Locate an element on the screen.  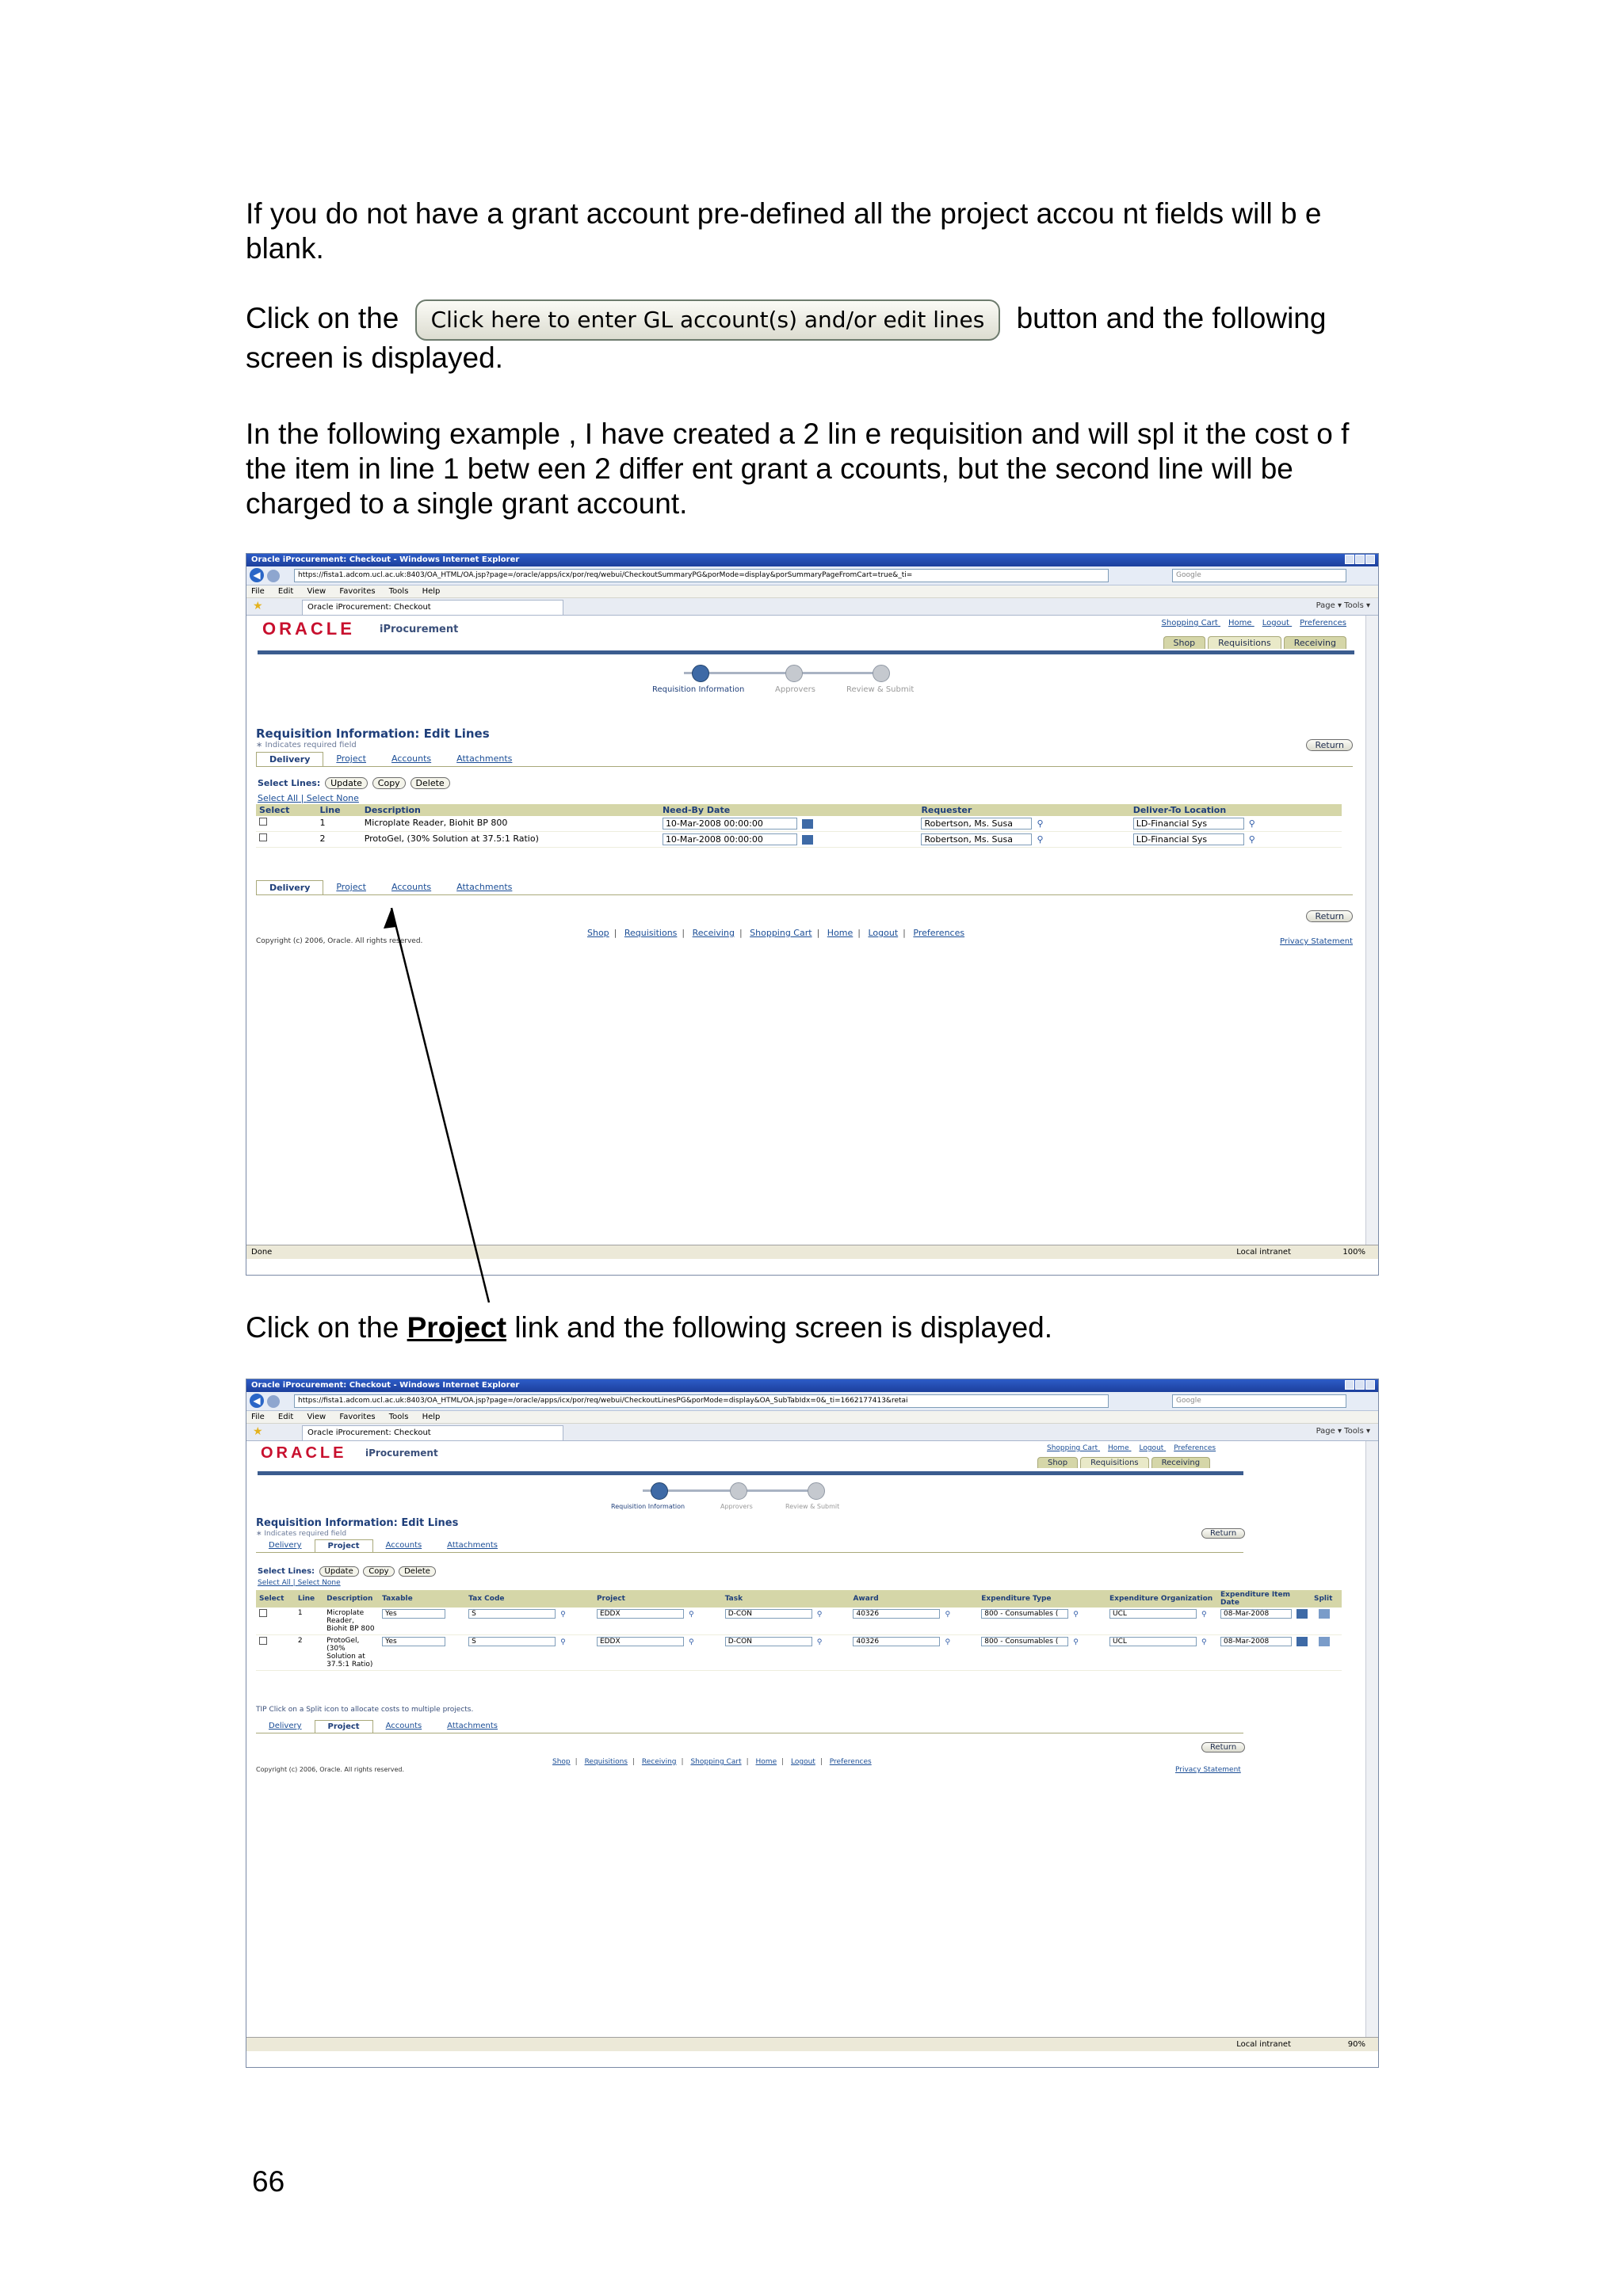
update-button: Update is located at coordinates (339, 1571).